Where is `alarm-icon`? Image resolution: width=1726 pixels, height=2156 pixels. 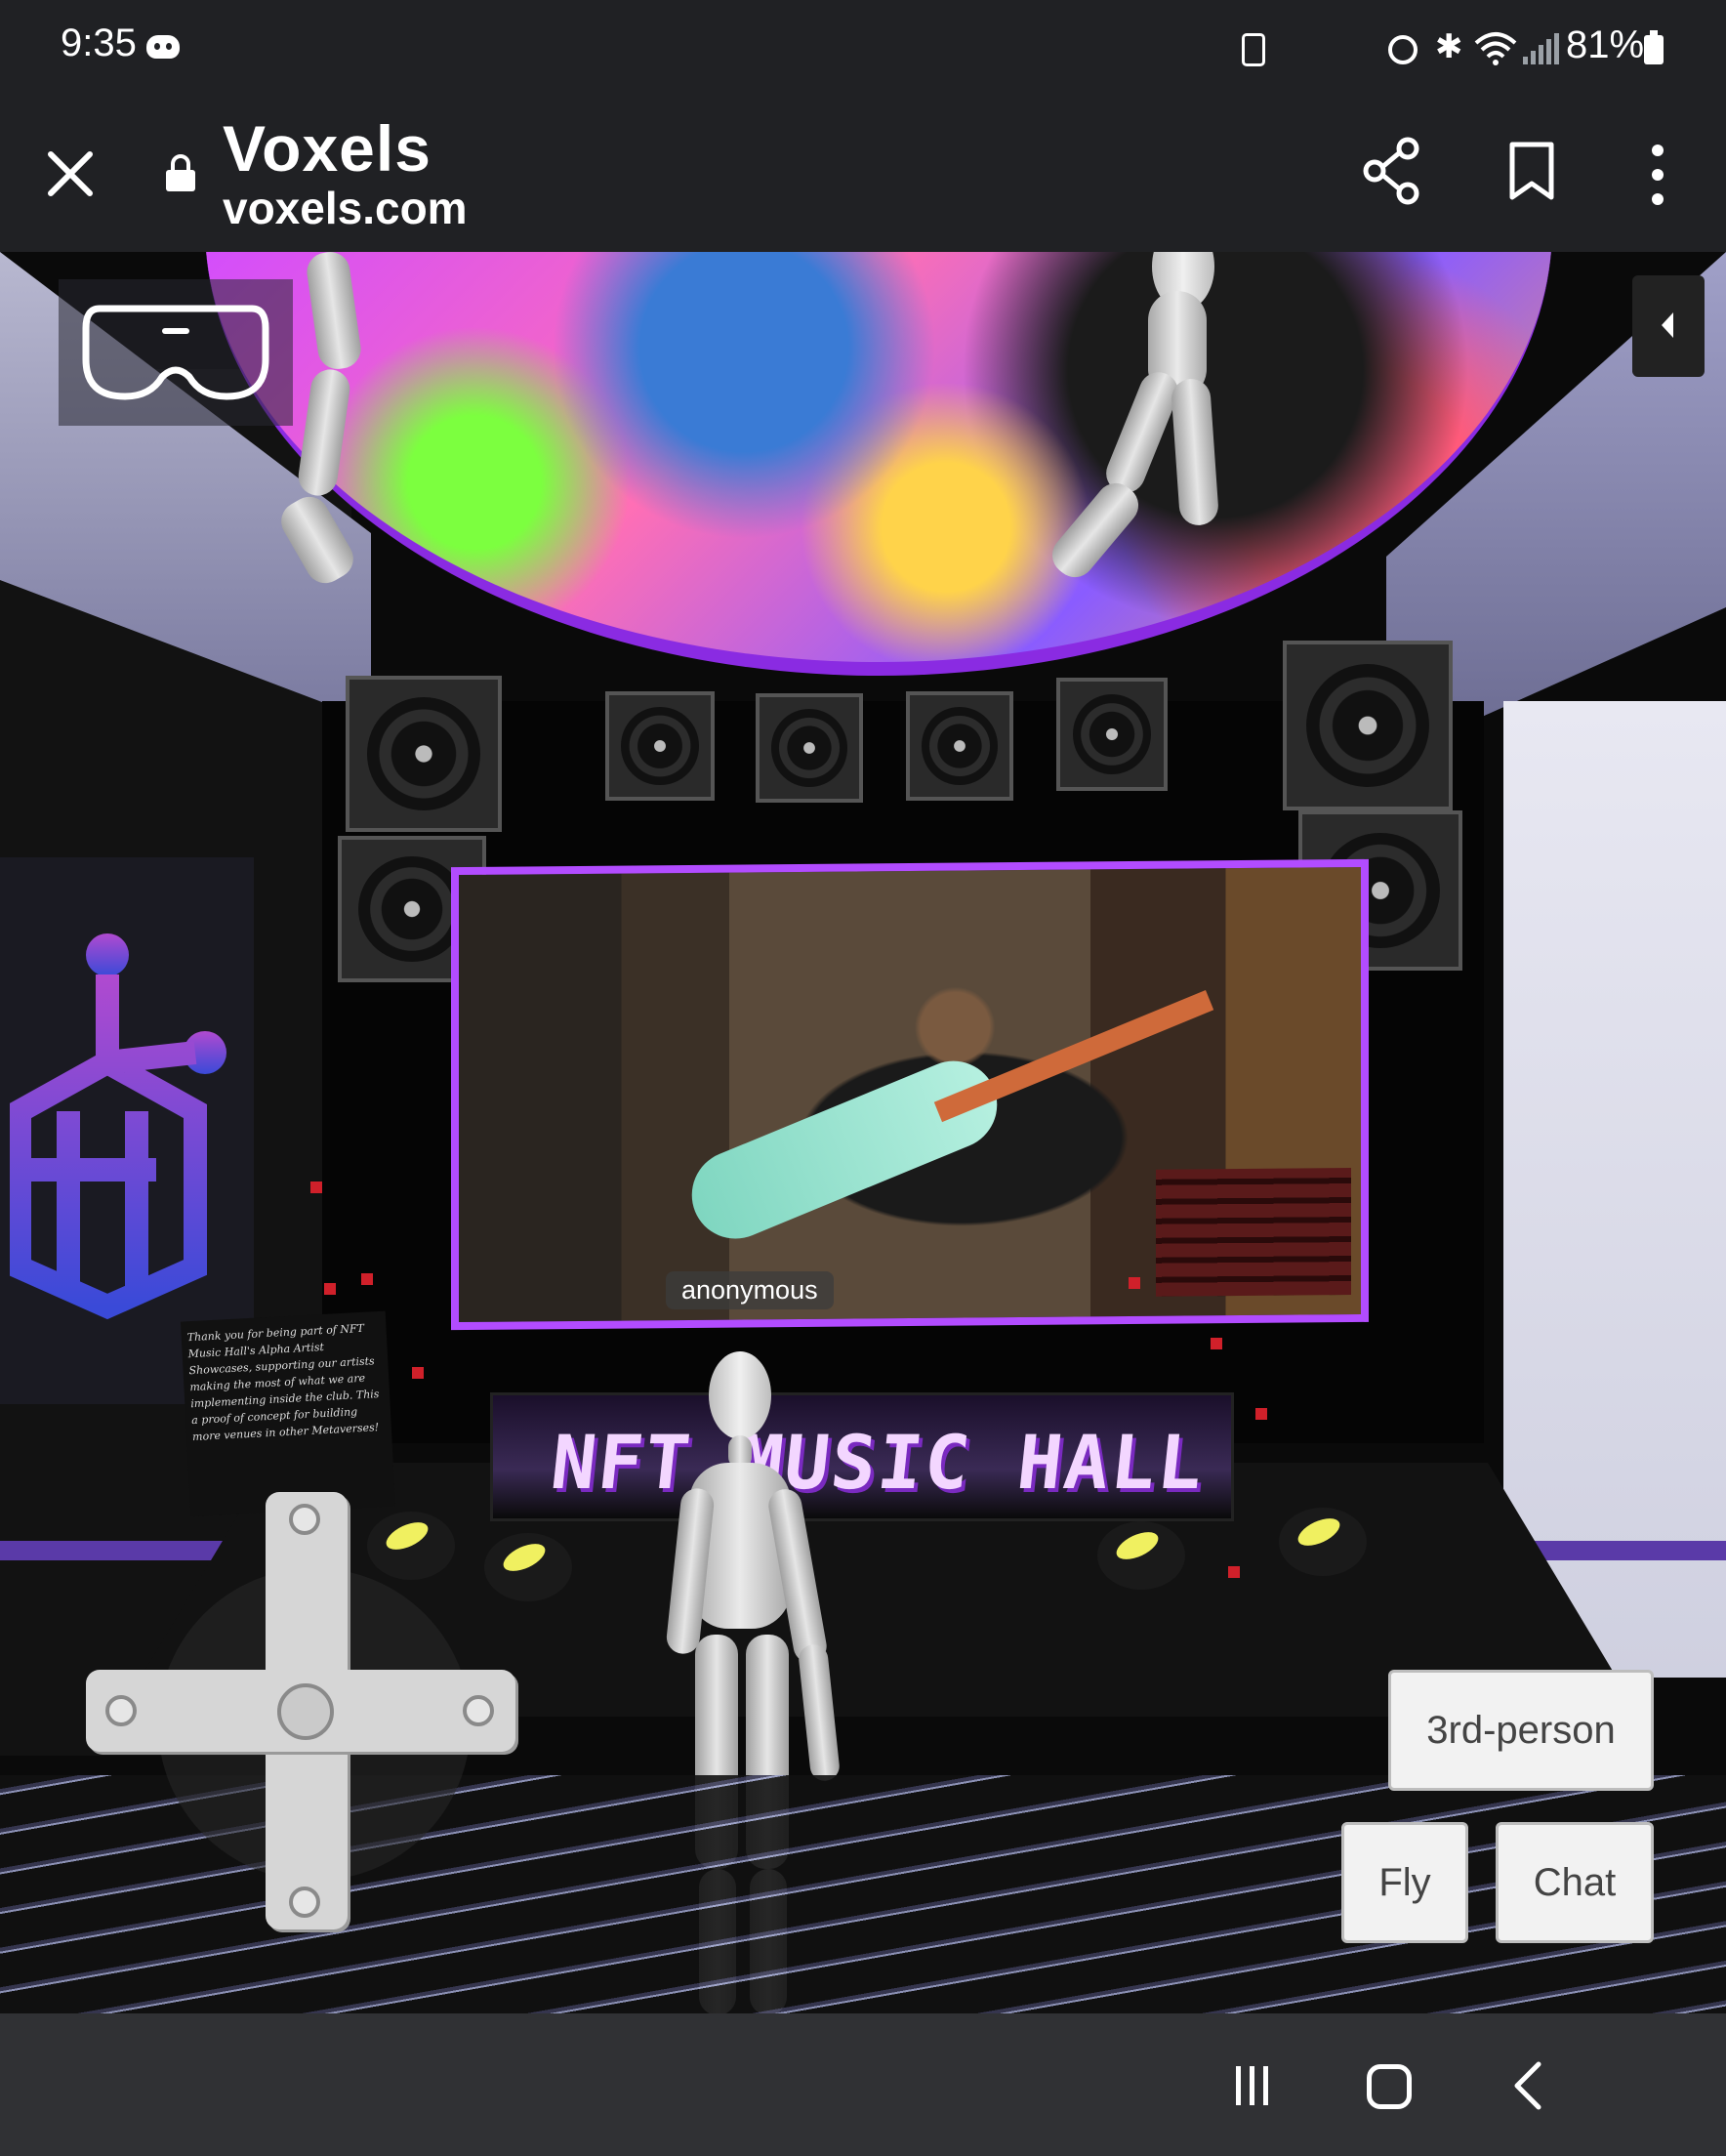
alarm-icon is located at coordinates (1403, 50).